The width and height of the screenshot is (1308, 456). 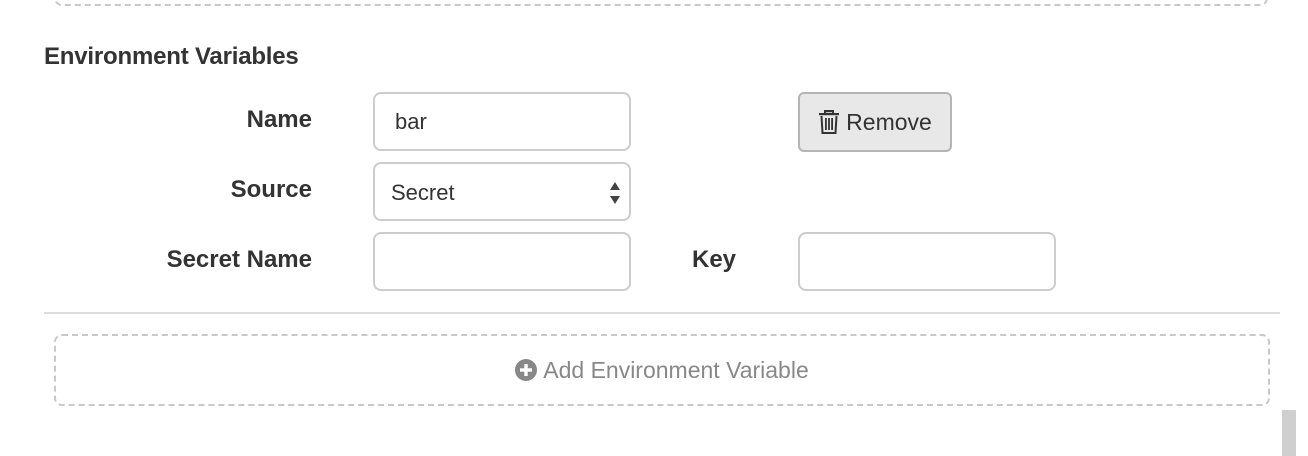 What do you see at coordinates (279, 119) in the screenshot?
I see `name-label: Name` at bounding box center [279, 119].